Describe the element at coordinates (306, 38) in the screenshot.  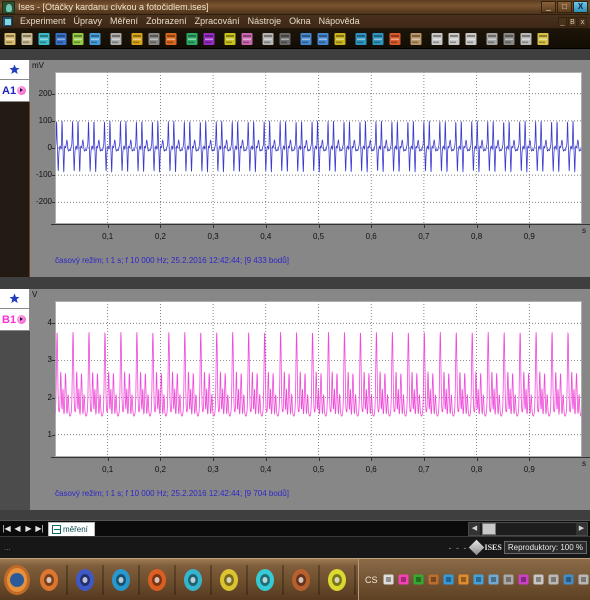
I see `probe-a-icon` at that location.